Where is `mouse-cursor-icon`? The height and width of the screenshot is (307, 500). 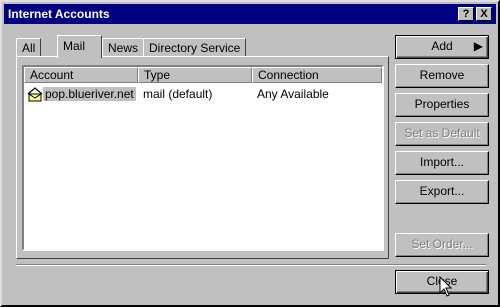 mouse-cursor-icon is located at coordinates (446, 288).